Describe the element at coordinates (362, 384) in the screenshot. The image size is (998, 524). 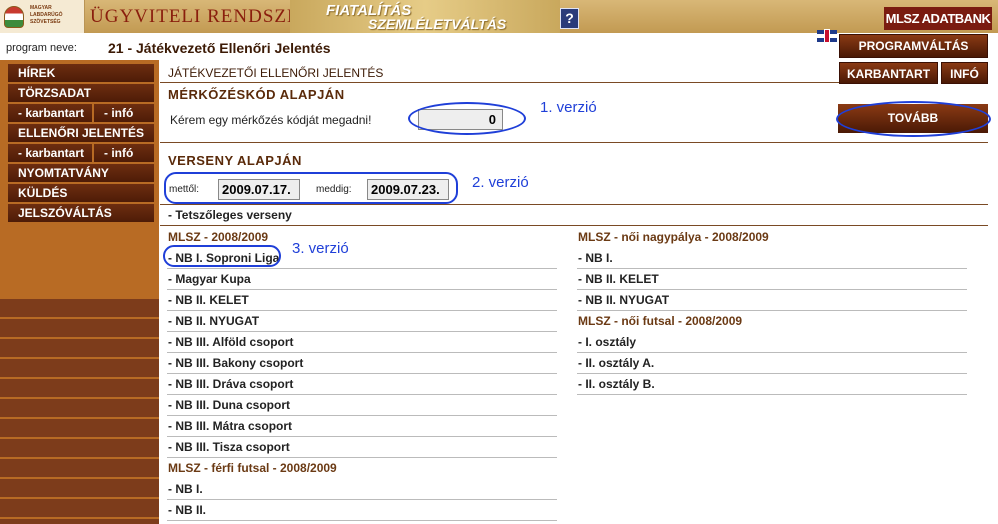
I see `competition-item: - NB III. Dráva csoport` at that location.